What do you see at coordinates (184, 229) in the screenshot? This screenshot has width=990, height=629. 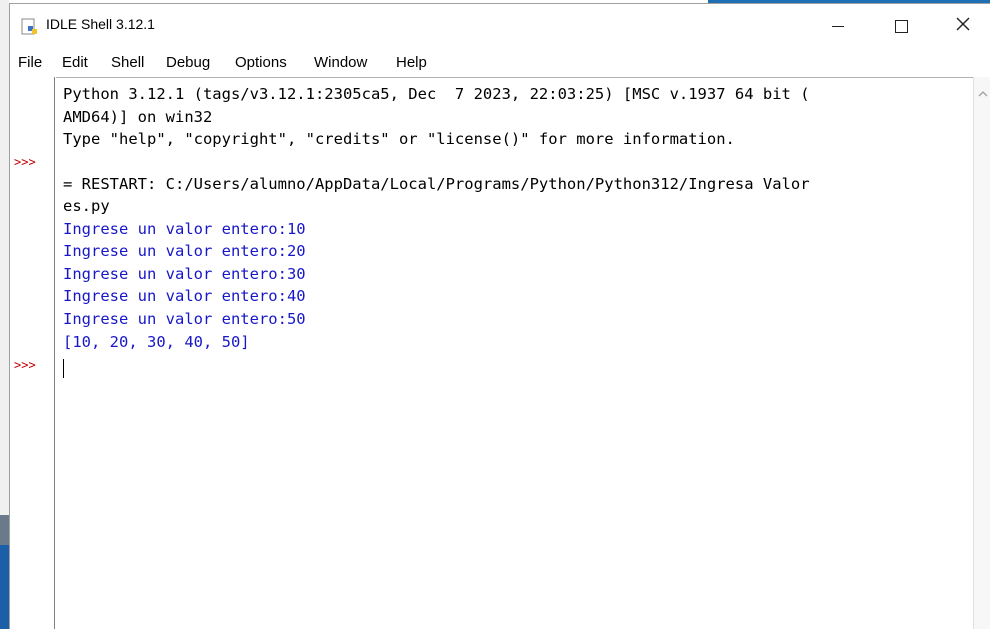 I see `shell-output-line: Ingrese un valor entero:10` at bounding box center [184, 229].